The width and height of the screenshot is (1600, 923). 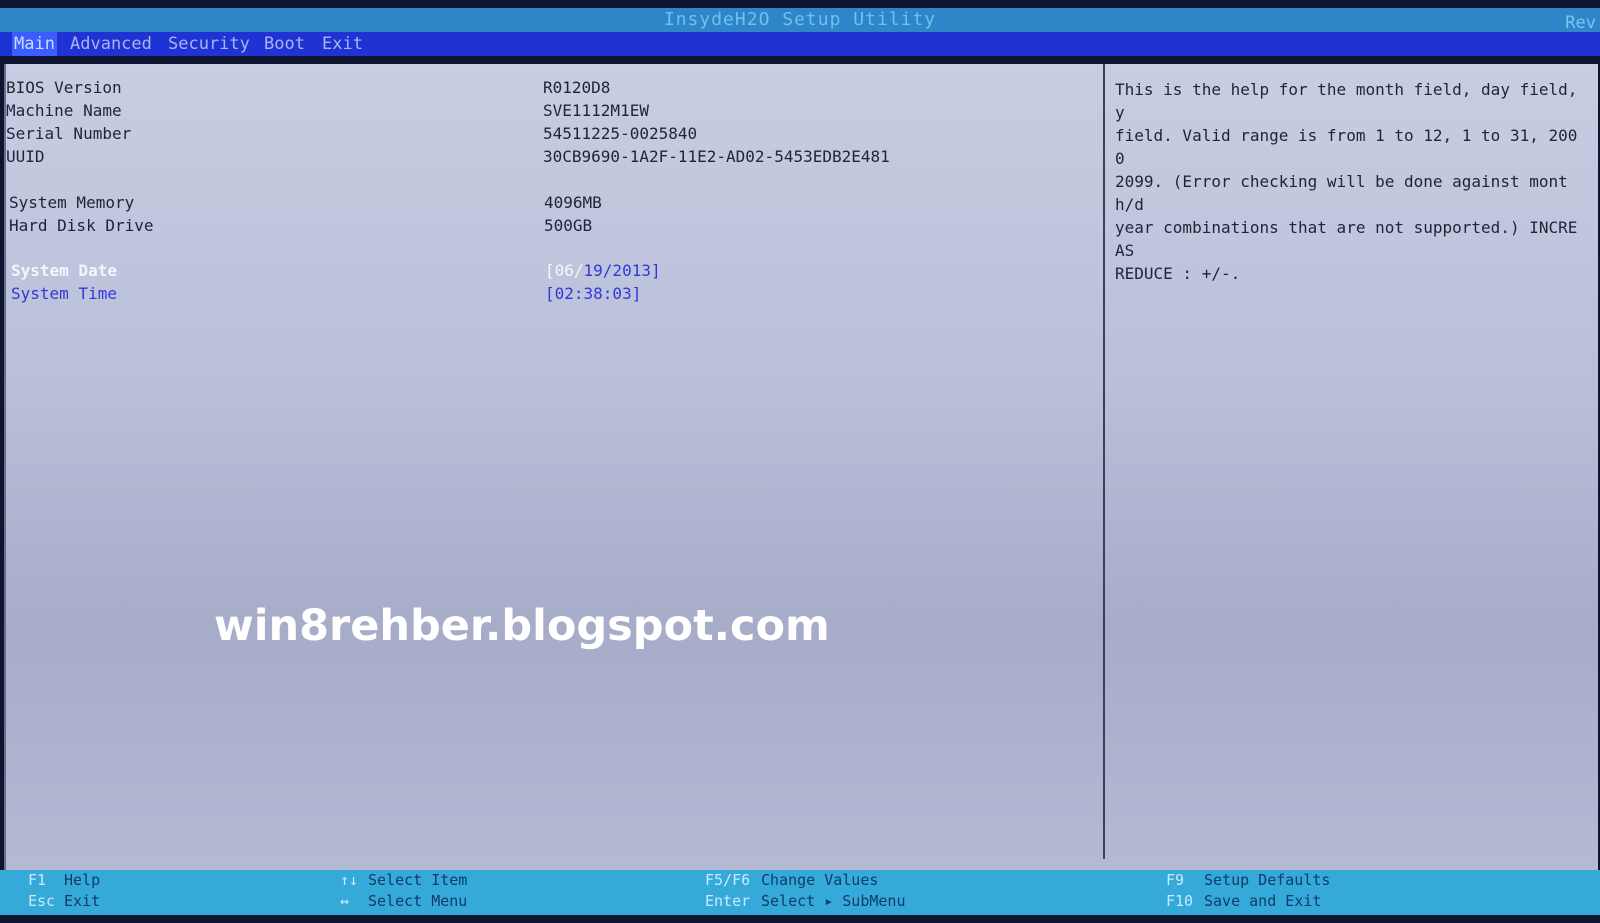 I want to click on info-label: UUID, so click(x=25, y=156).